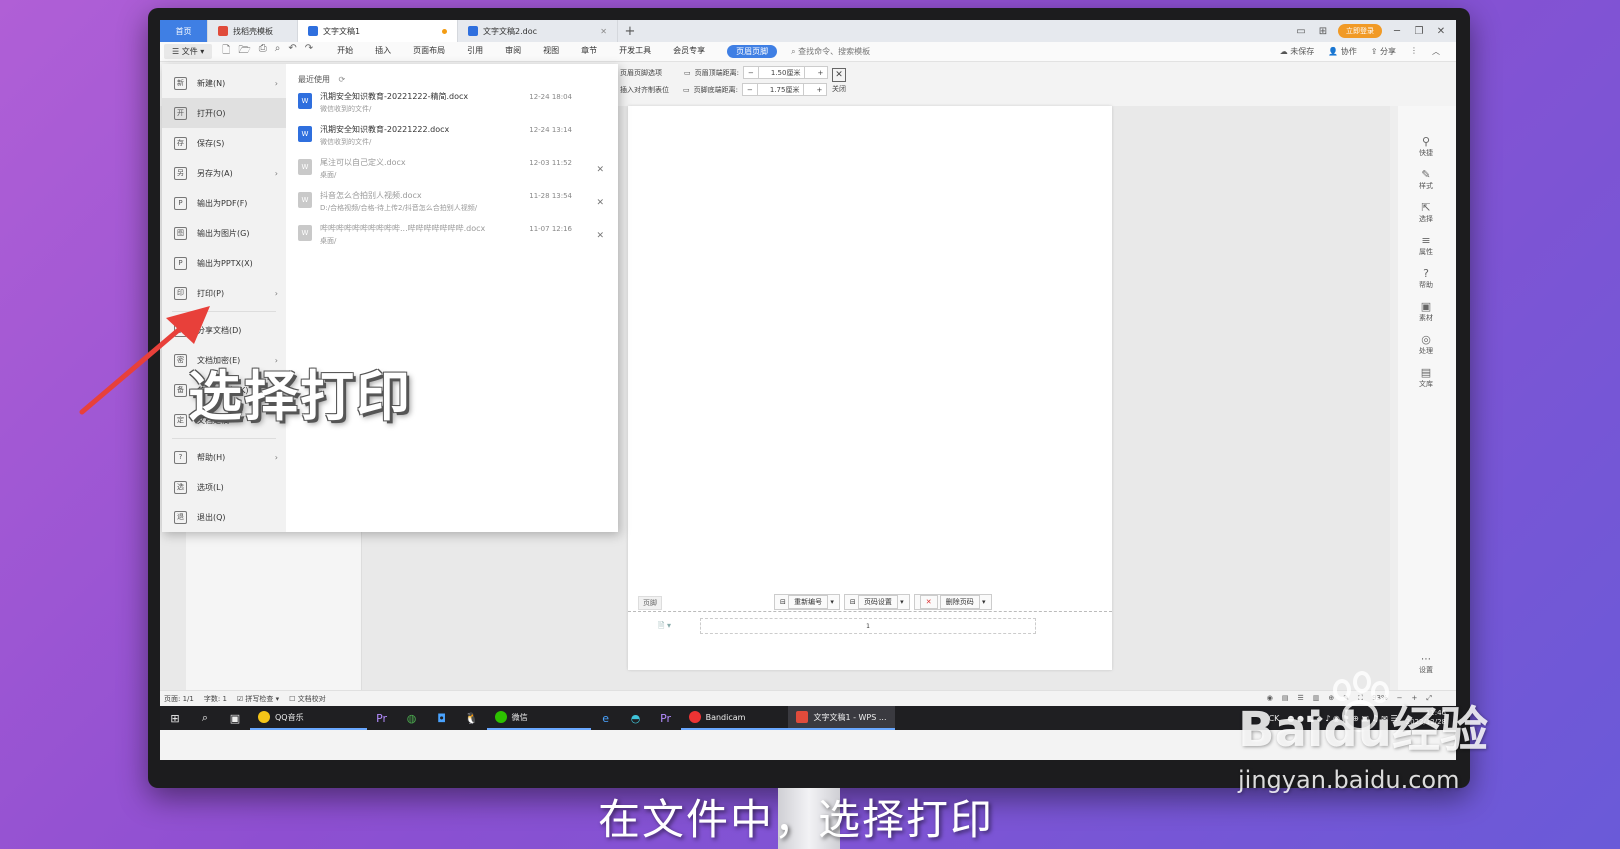 This screenshot has height=849, width=1620. I want to click on ribbon-tab: 开始, so click(345, 51).